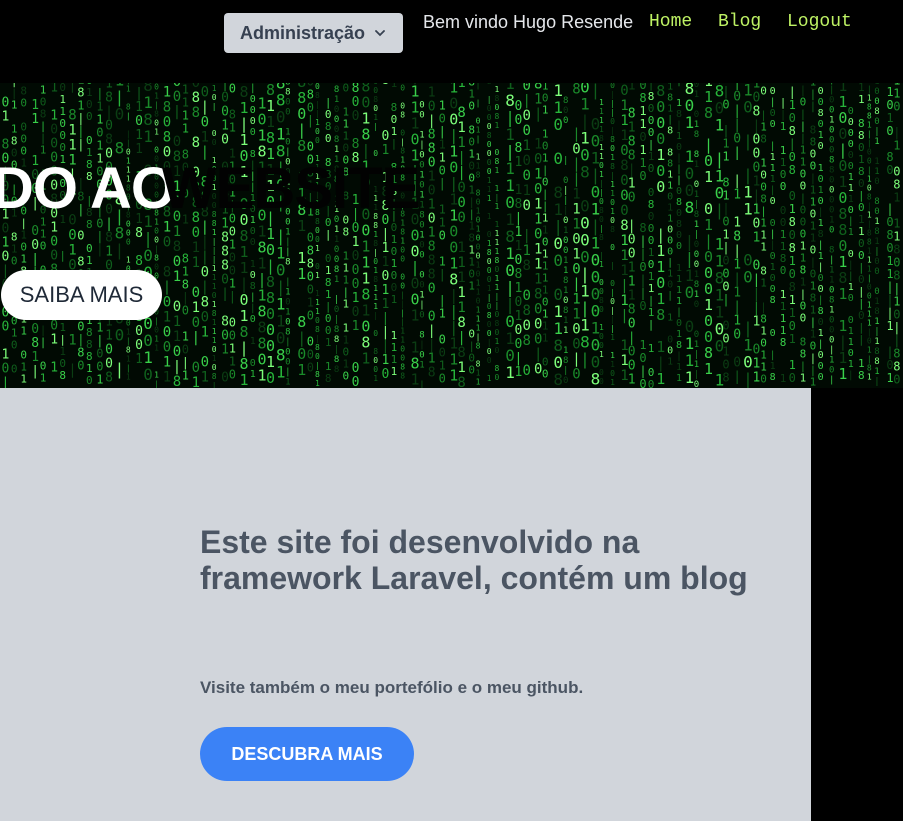 The image size is (903, 821). What do you see at coordinates (670, 22) in the screenshot?
I see `nav-link-home: Home` at bounding box center [670, 22].